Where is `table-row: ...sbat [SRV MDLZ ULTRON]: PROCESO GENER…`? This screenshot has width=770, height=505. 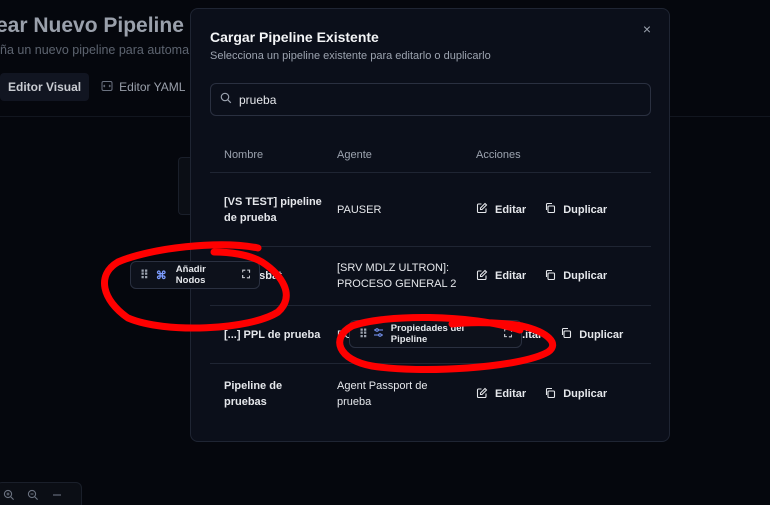 table-row: ...sbat [SRV MDLZ ULTRON]: PROCESO GENER… is located at coordinates (430, 276).